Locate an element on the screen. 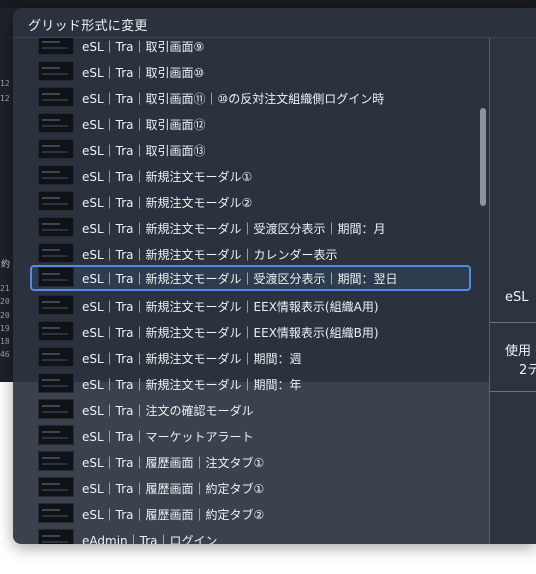  list-item-selected: eSL｜Tra｜新規注文モーダル｜受渡区分表示｜期間：翌日 is located at coordinates (250, 278).